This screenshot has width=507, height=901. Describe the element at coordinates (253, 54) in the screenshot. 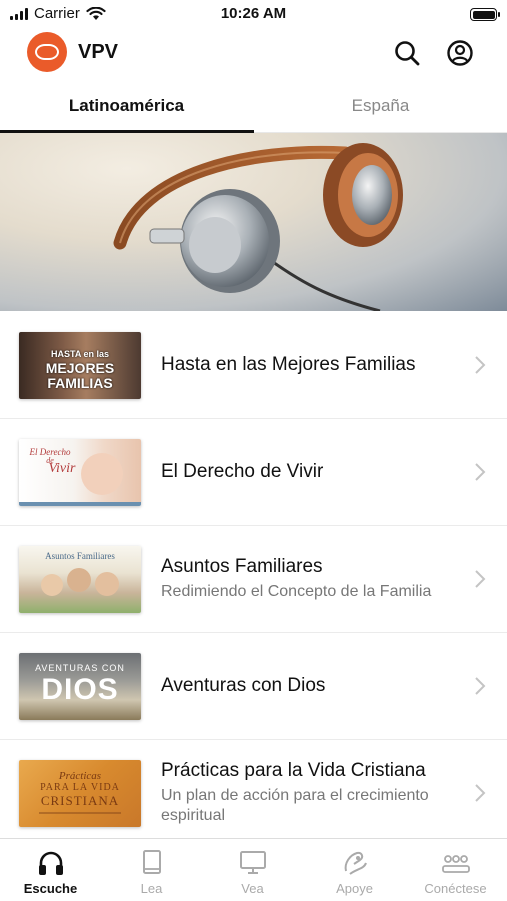

I see `app-header: VPV` at that location.